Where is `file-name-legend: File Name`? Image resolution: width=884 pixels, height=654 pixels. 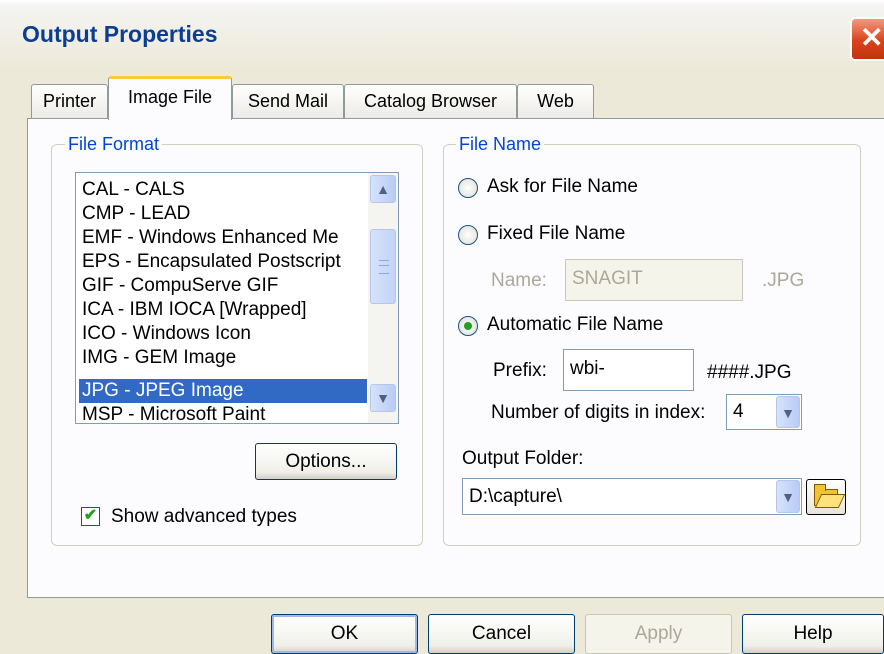
file-name-legend: File Name is located at coordinates (500, 144).